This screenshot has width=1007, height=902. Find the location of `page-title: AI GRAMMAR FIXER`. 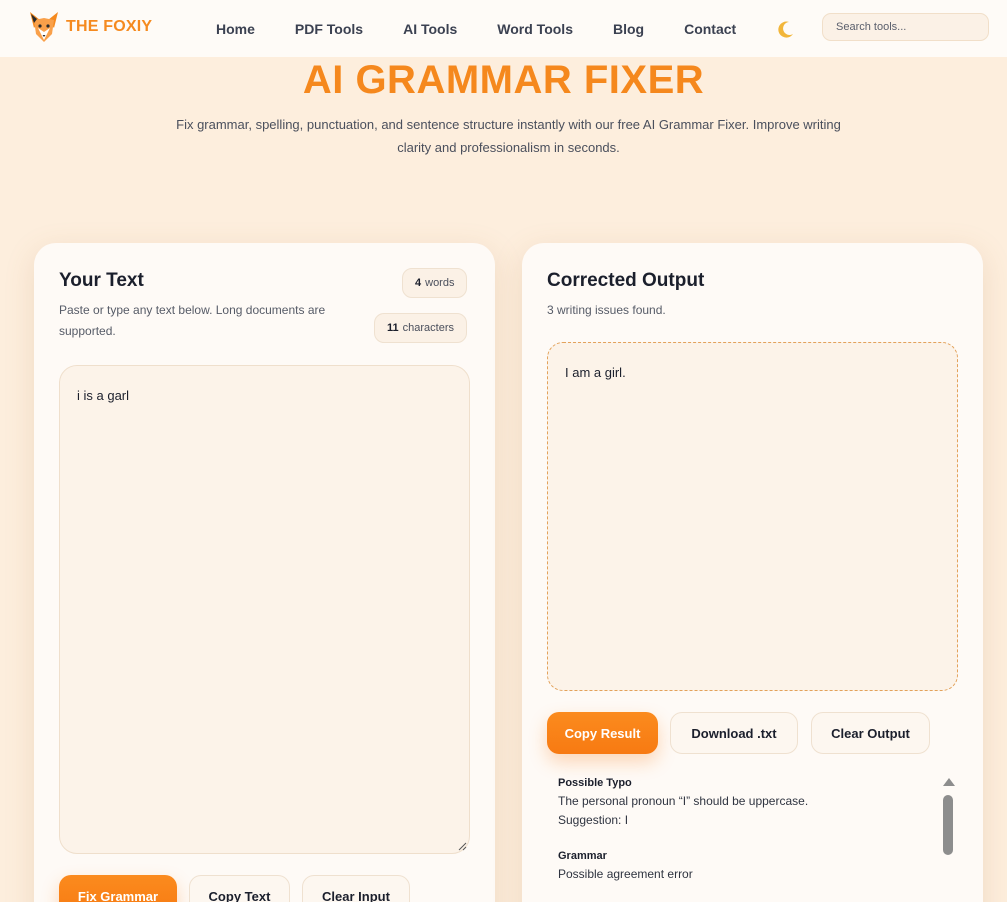

page-title: AI GRAMMAR FIXER is located at coordinates (503, 80).